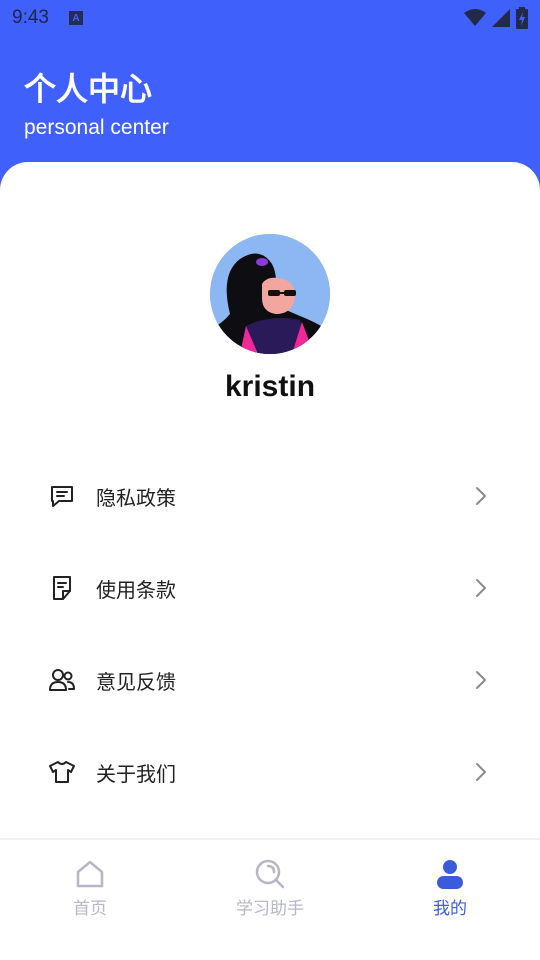  Describe the element at coordinates (90, 909) in the screenshot. I see `tab-label: 首页` at that location.